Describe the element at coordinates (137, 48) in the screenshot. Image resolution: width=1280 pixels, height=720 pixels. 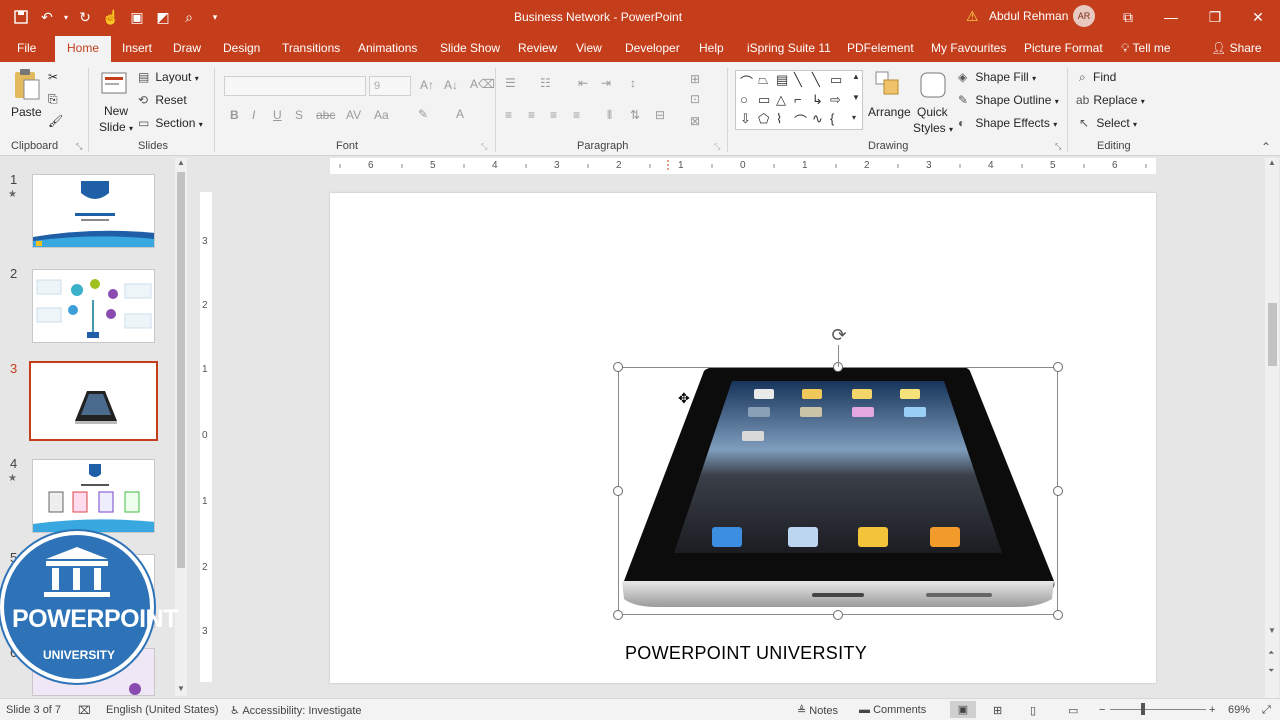
I see `tab-insert: Insert` at that location.